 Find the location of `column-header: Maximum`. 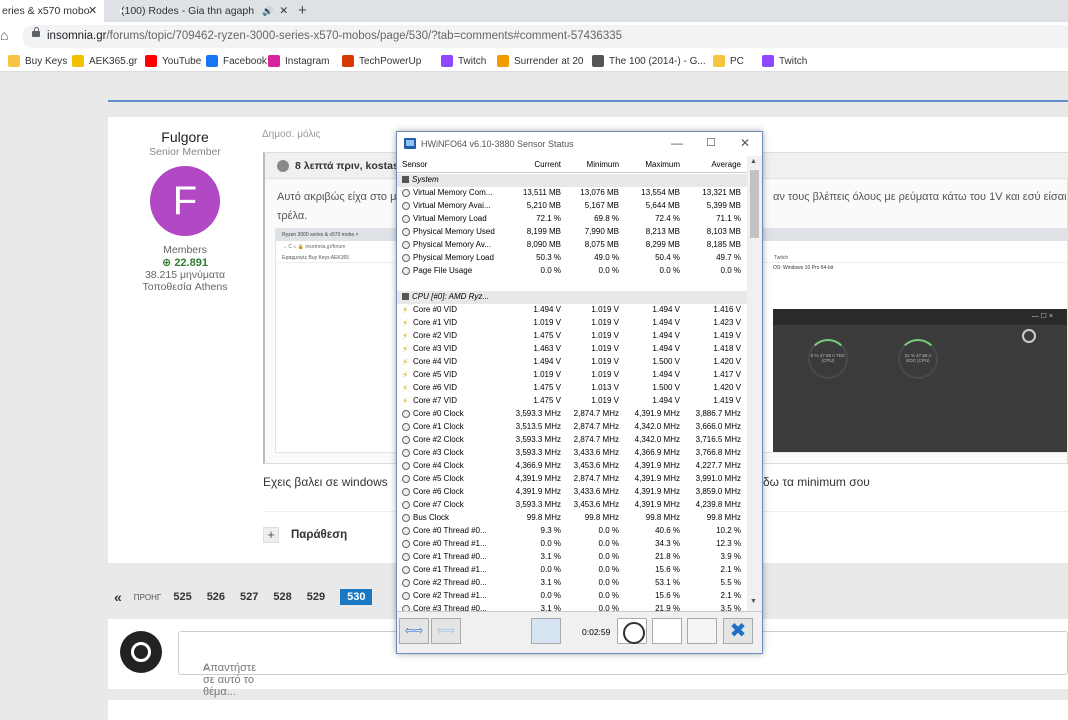

column-header: Maximum is located at coordinates (649, 164).